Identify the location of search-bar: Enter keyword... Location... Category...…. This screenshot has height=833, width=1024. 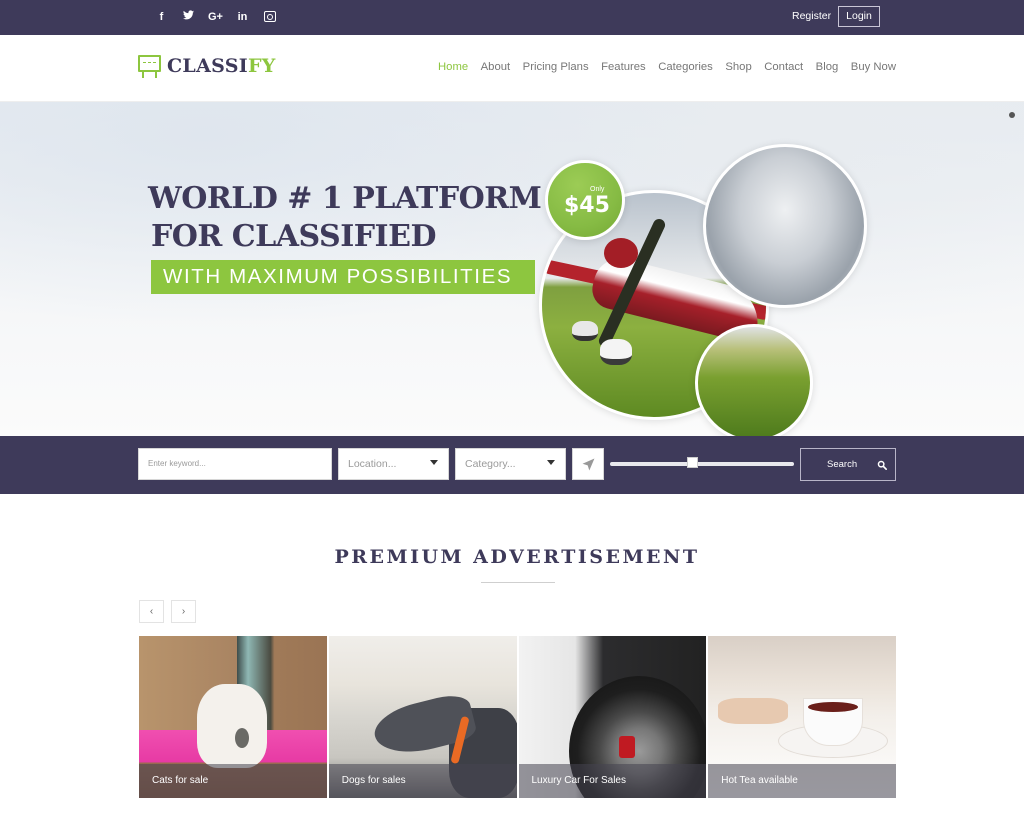
(512, 465).